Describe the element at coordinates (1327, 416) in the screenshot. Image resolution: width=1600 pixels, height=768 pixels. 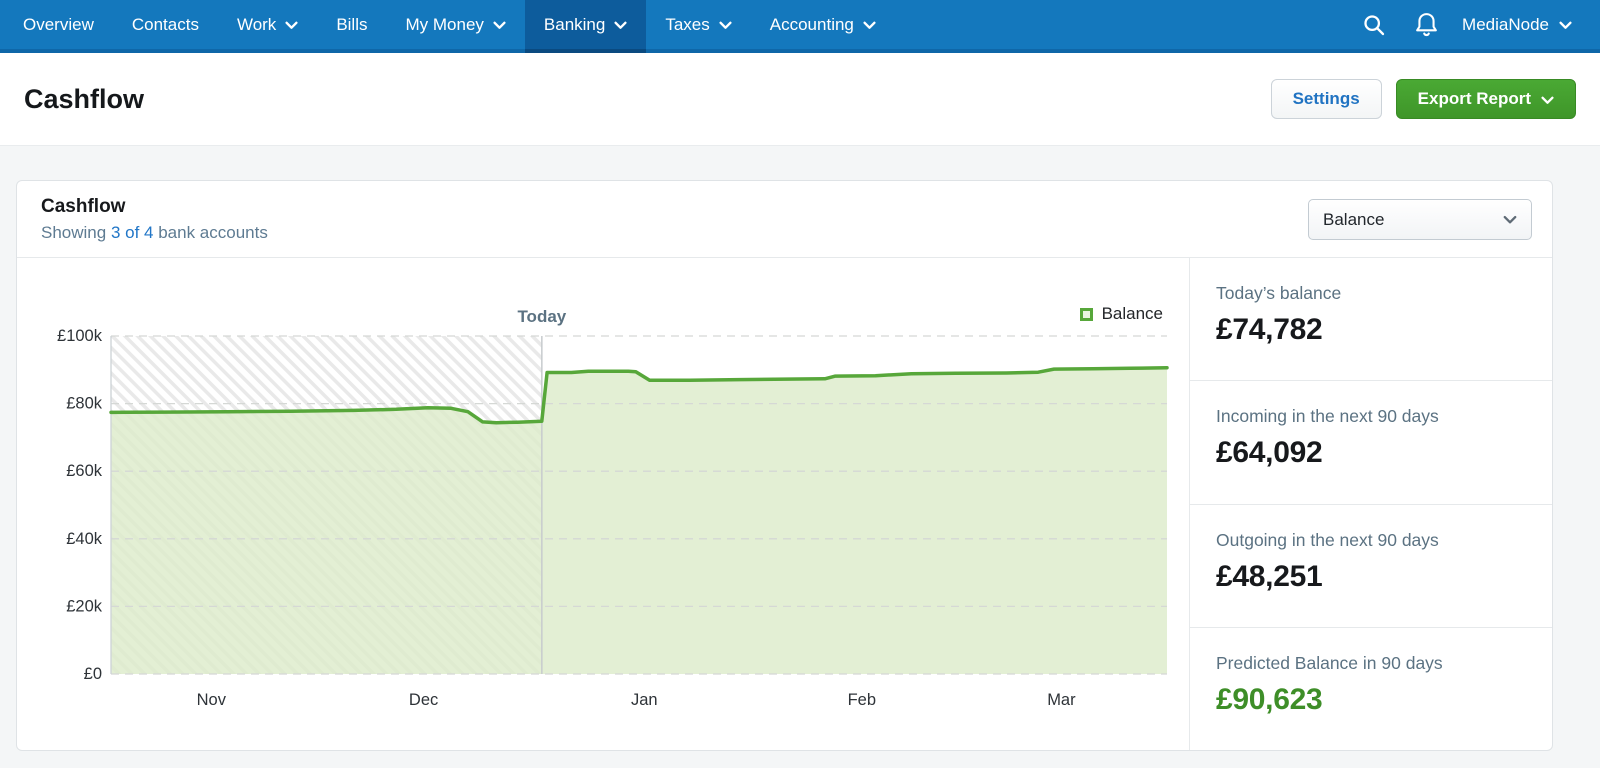
I see `stat-label: Incoming in the next 90 days` at that location.